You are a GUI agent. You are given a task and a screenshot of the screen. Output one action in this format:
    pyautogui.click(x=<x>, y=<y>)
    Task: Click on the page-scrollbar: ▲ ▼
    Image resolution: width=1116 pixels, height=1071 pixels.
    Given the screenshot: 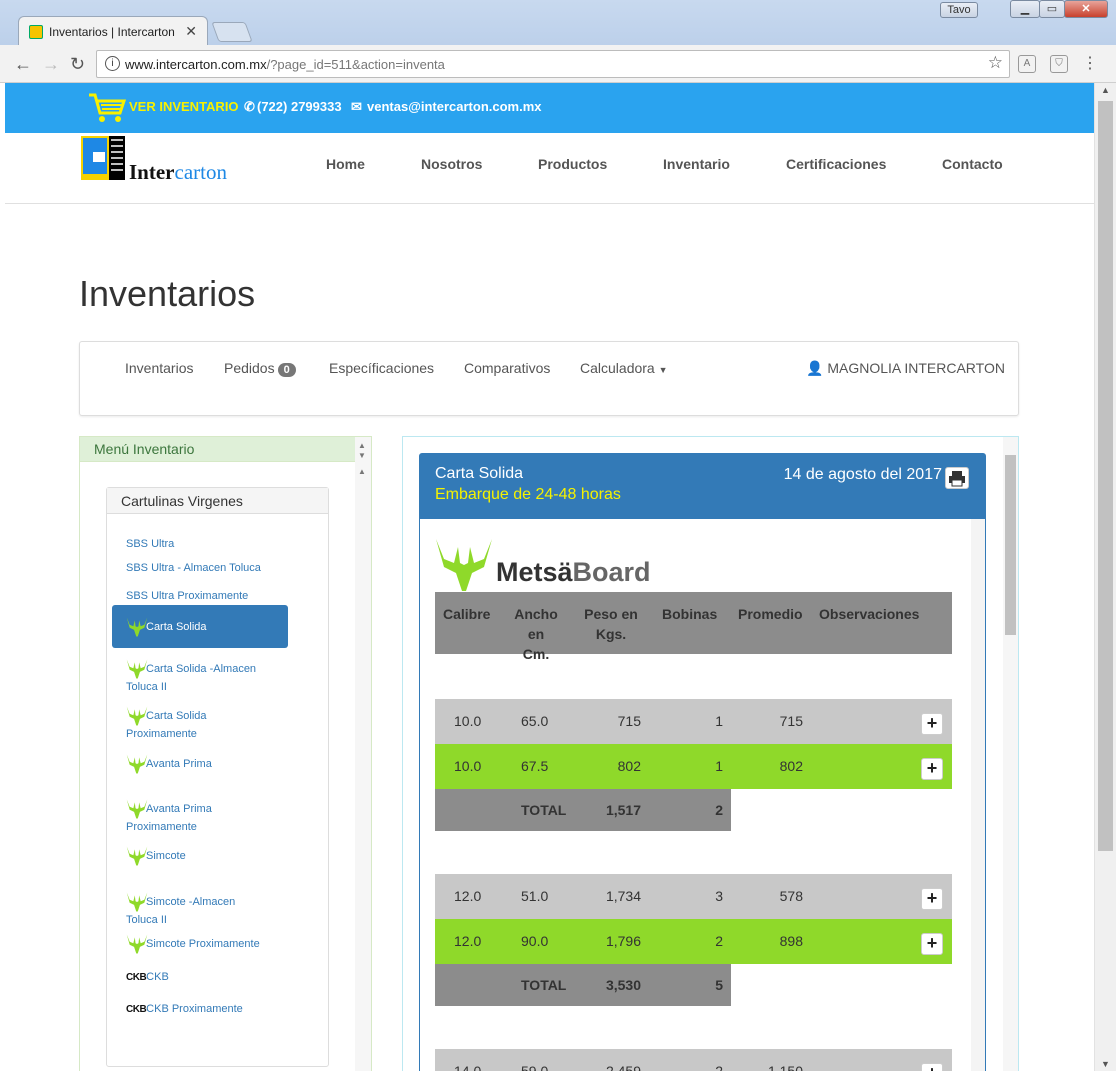 What is the action you would take?
    pyautogui.click(x=1105, y=577)
    